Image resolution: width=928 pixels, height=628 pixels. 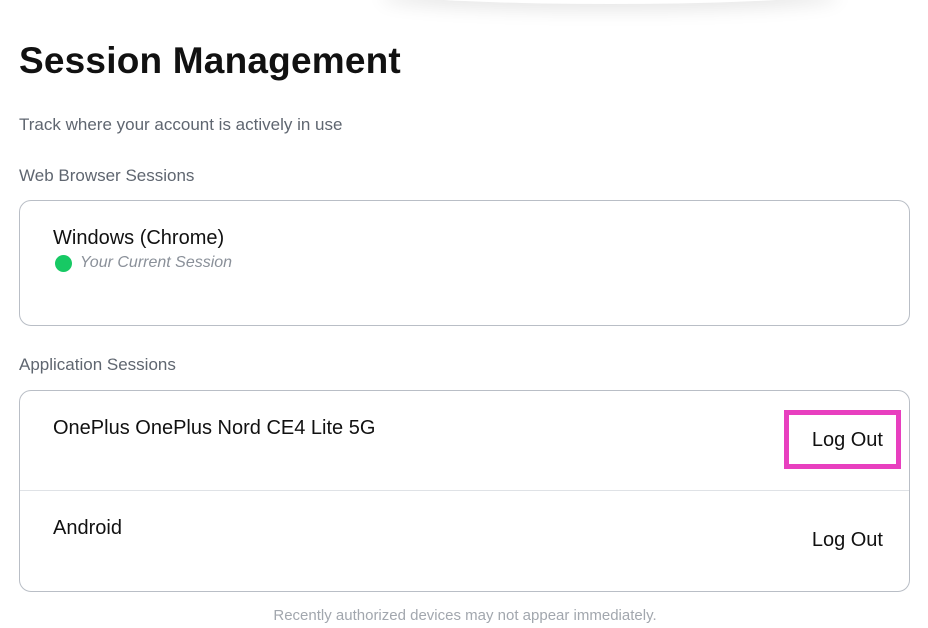 What do you see at coordinates (63, 263) in the screenshot?
I see `active-status-dot-icon` at bounding box center [63, 263].